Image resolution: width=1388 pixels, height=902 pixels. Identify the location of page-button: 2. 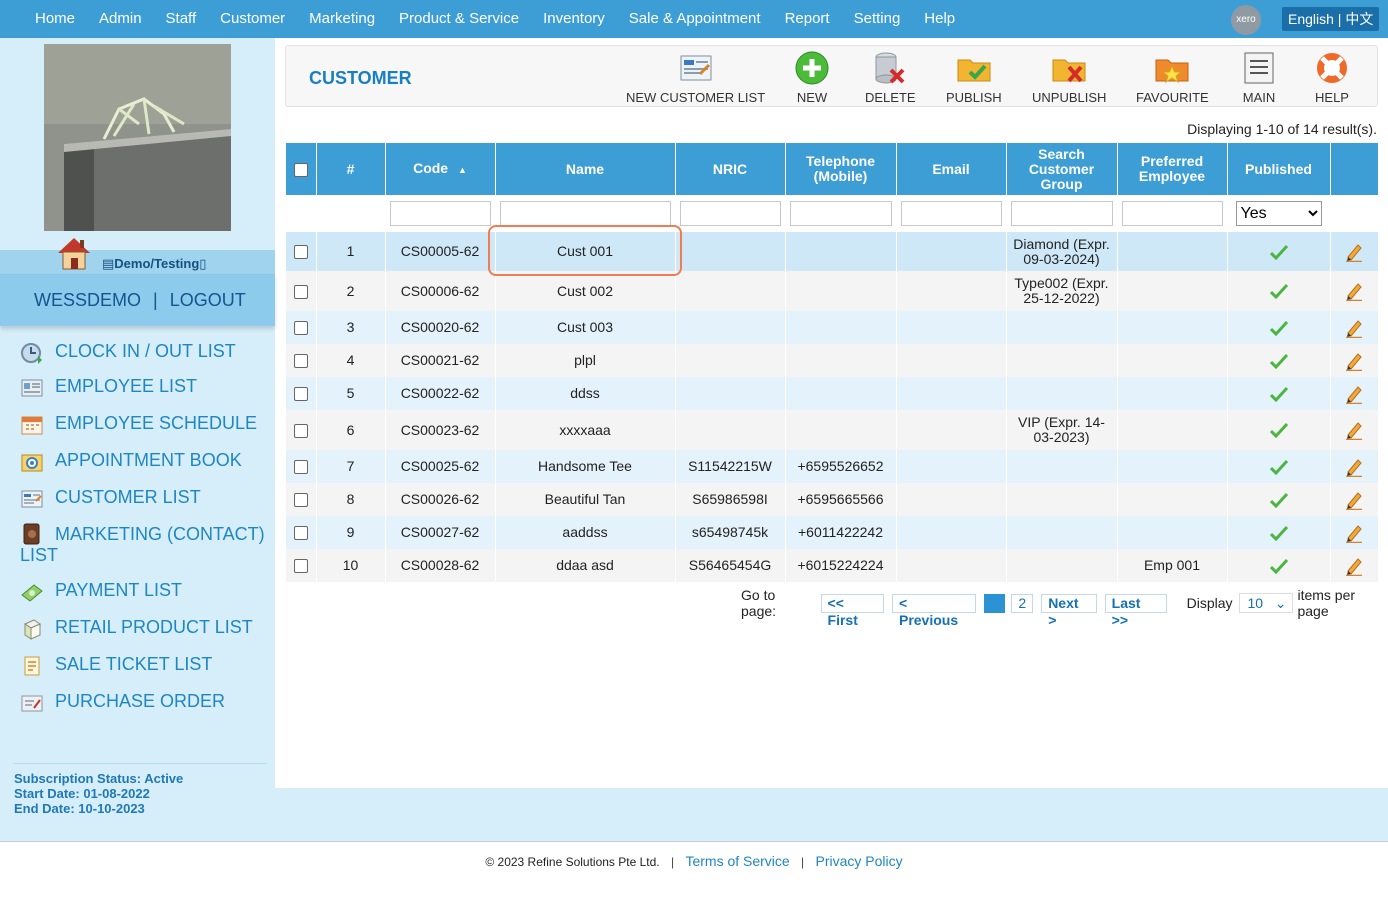
(1022, 603).